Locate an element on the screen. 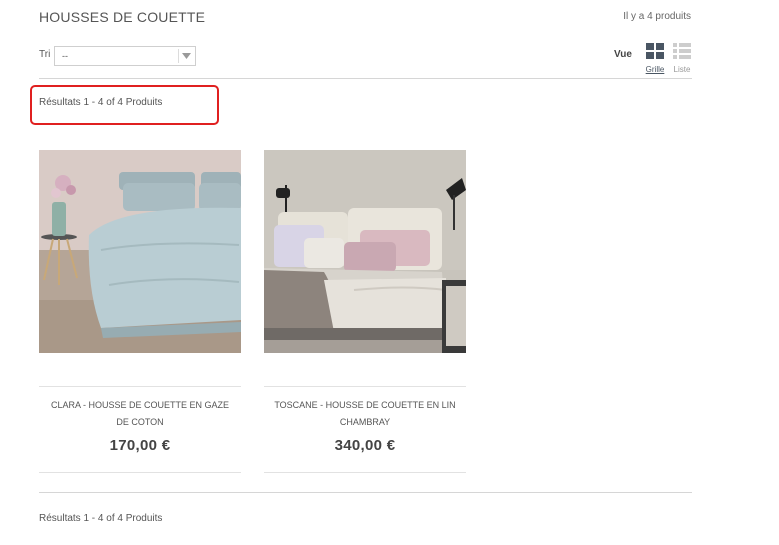 This screenshot has height=545, width=779. sort-label: Tri is located at coordinates (45, 54).